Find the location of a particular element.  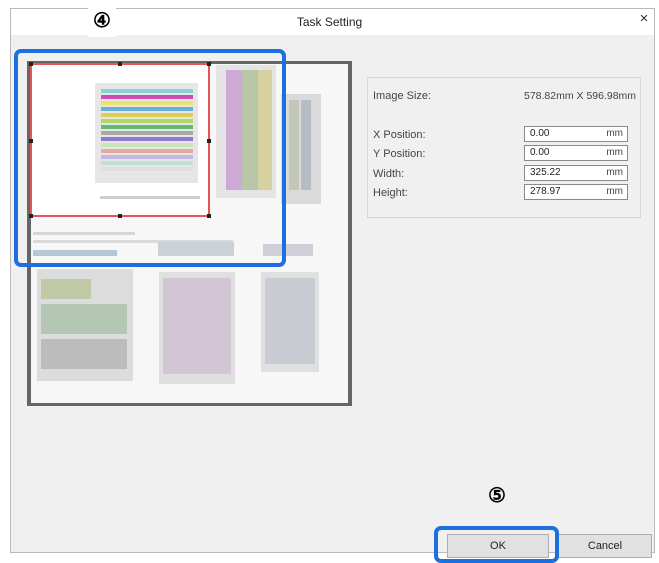

y-position-unit: mm is located at coordinates (614, 152).